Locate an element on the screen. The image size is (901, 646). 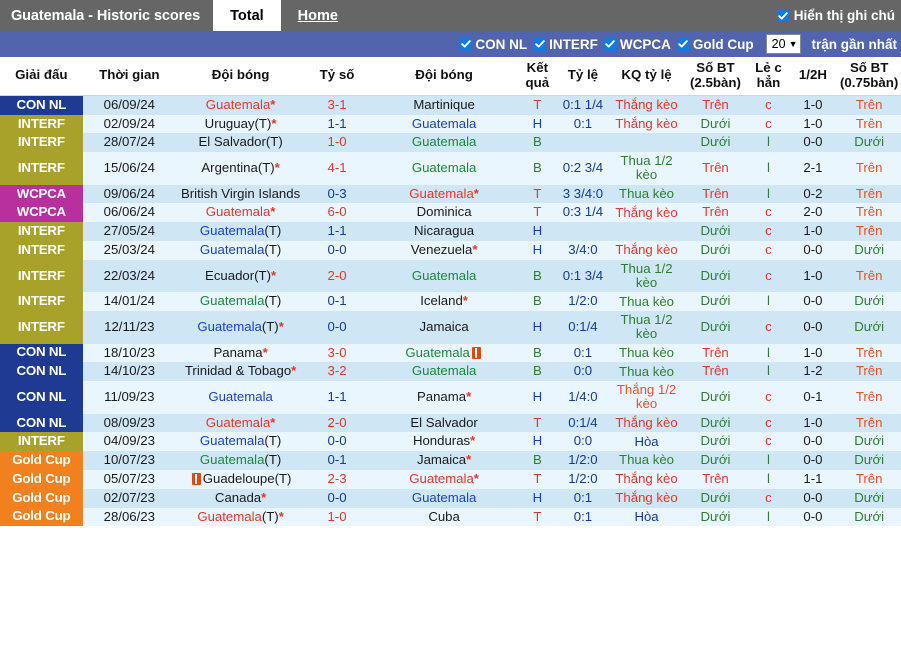
away-team: Nicaragua is located at coordinates (444, 231).